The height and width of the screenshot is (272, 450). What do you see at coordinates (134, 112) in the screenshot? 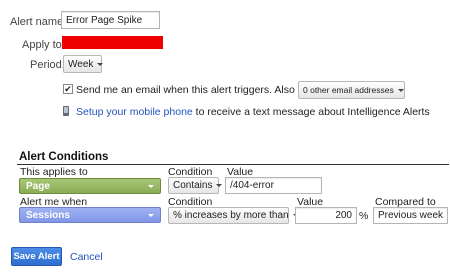
I see `setup-mobile-link: Setup your mobile phone` at bounding box center [134, 112].